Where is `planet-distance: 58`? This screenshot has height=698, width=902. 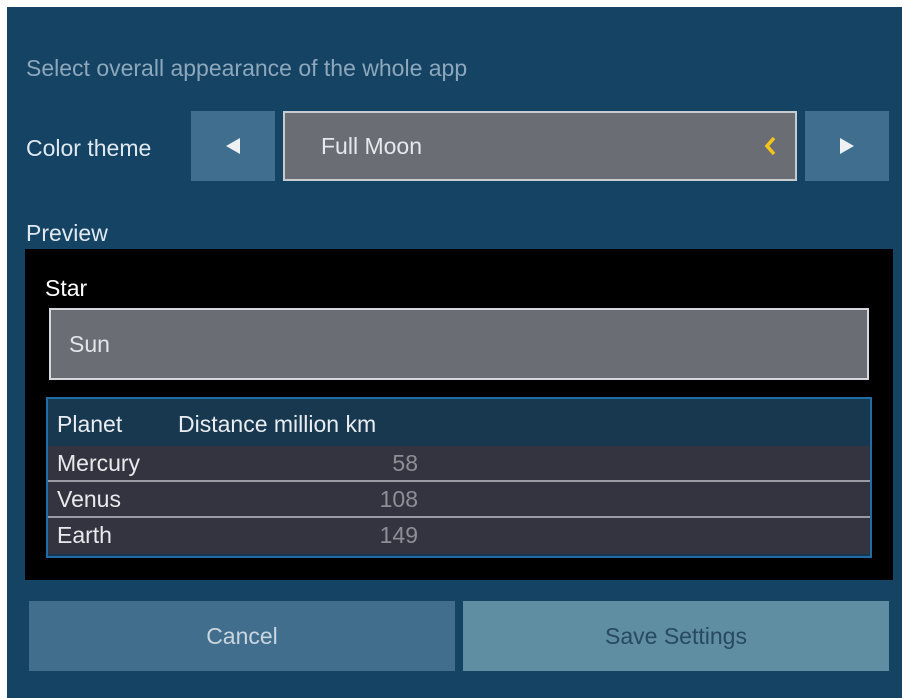
planet-distance: 58 is located at coordinates (405, 463).